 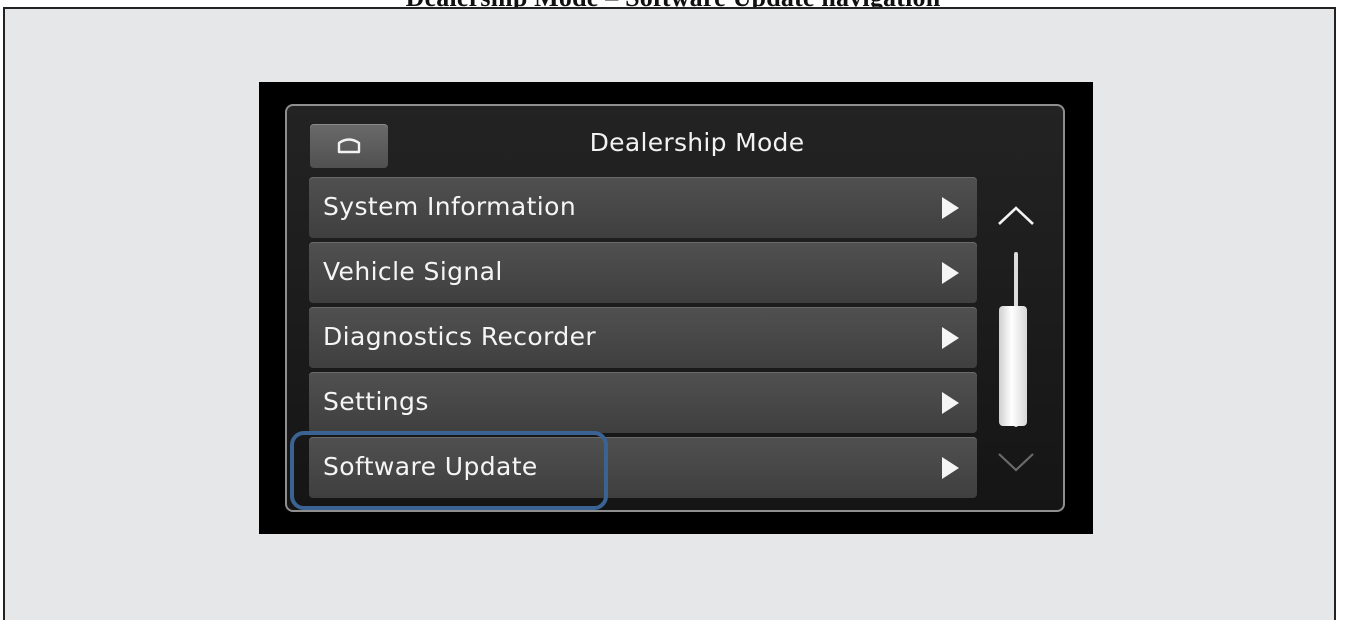 What do you see at coordinates (697, 142) in the screenshot?
I see `screen-title: Dealership Mode` at bounding box center [697, 142].